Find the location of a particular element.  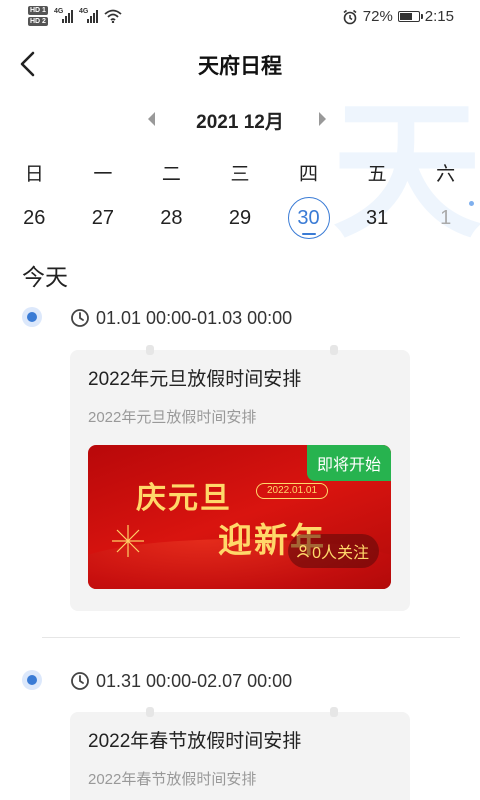

weekday-label: 二 is located at coordinates (171, 174).